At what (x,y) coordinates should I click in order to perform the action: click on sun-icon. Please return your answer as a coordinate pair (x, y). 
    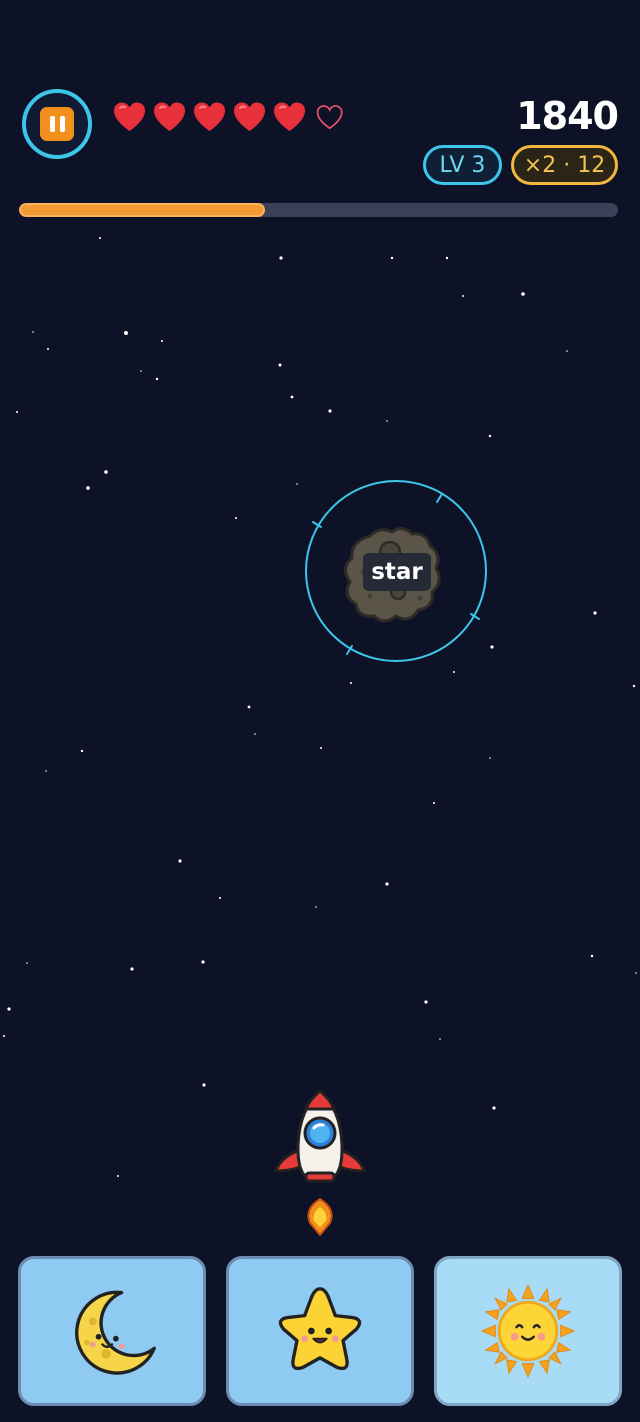
    Looking at the image, I should click on (528, 1331).